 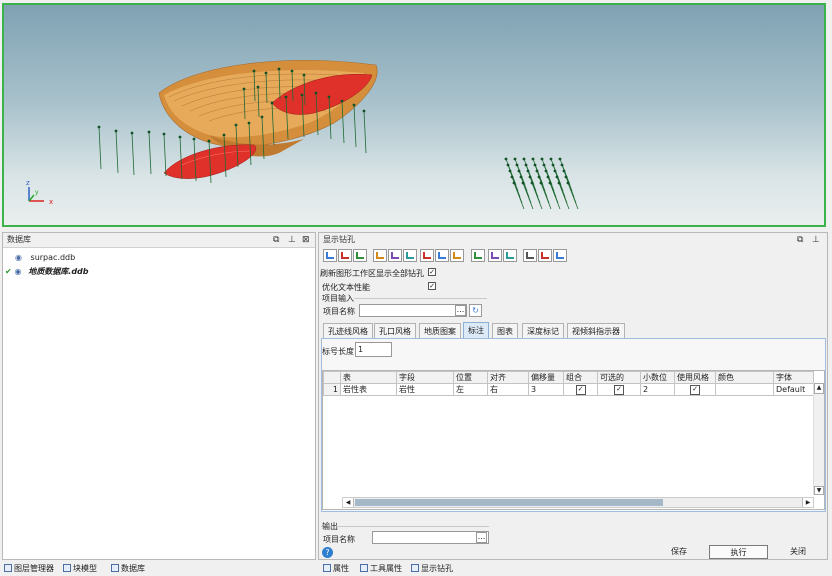 I want to click on db-item-surpac: ◉ surpac.ddb, so click(x=45, y=258).